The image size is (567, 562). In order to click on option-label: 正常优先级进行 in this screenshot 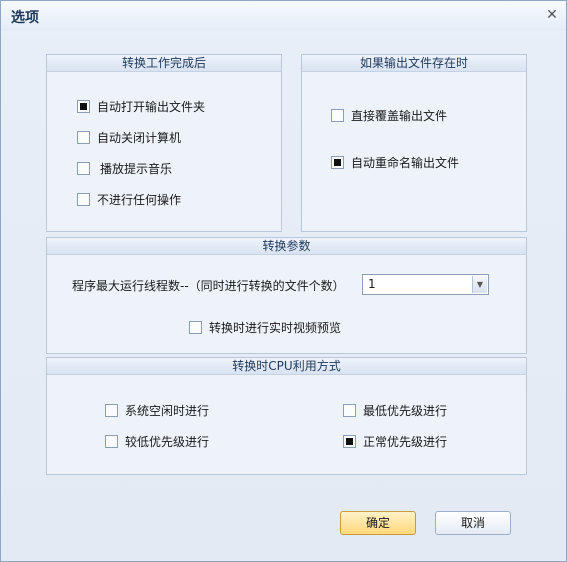, I will do `click(405, 442)`.